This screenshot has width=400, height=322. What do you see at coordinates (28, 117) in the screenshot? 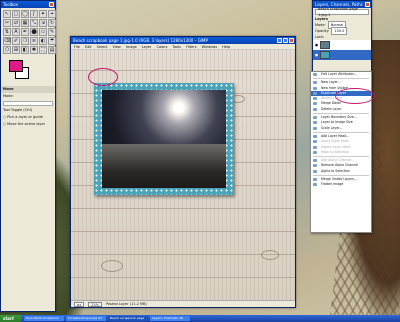
I see `tool-option-pick-layer: ○ Pick a layer or guide` at bounding box center [28, 117].